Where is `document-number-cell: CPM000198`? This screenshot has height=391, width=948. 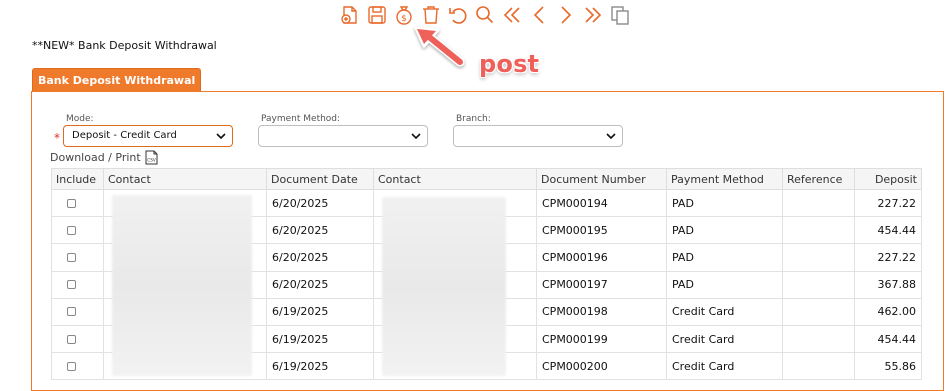 document-number-cell: CPM000198 is located at coordinates (601, 311).